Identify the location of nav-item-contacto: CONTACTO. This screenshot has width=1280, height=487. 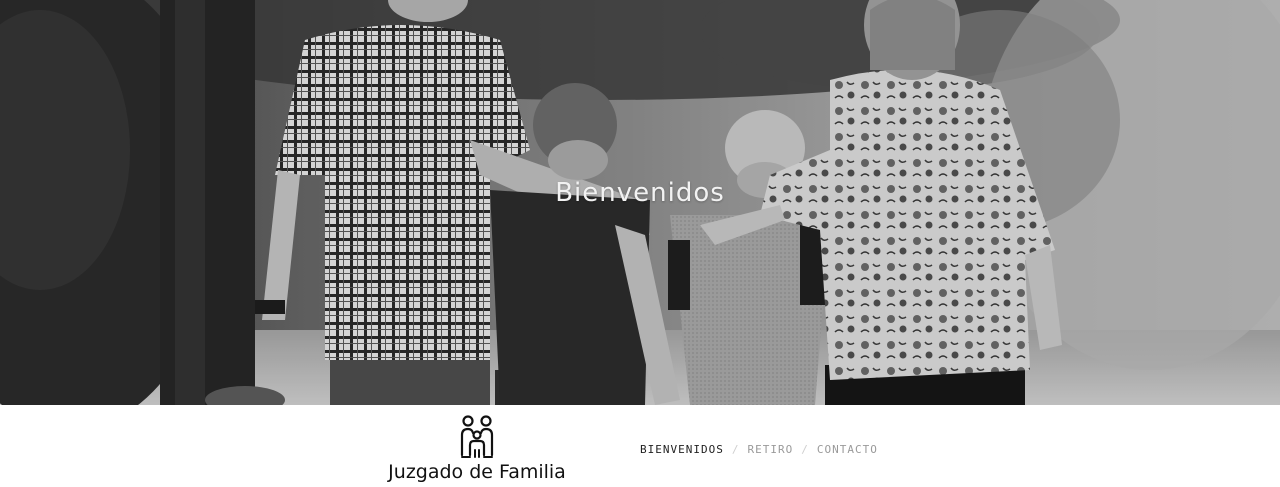
(847, 449).